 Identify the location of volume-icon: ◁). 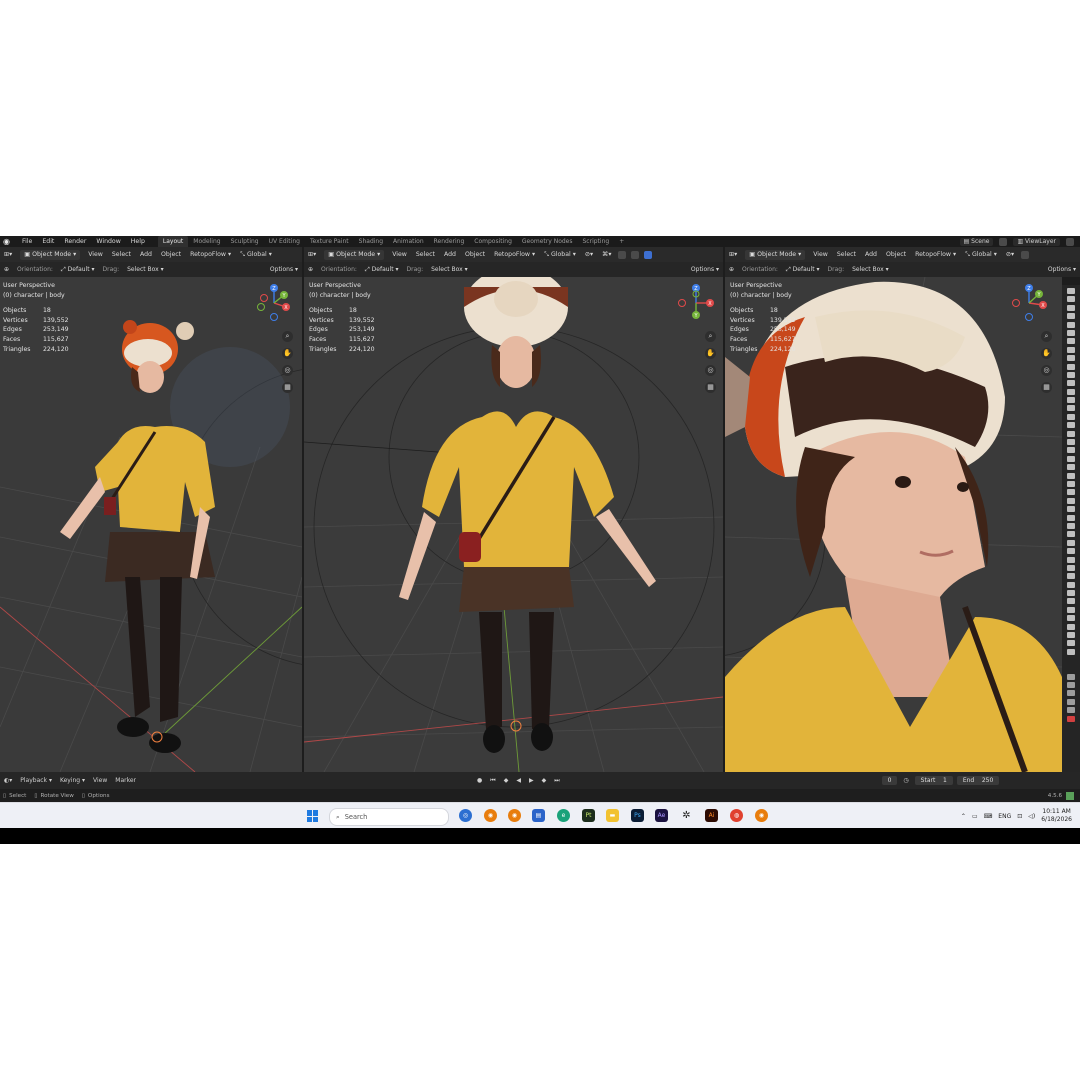
(1031, 816).